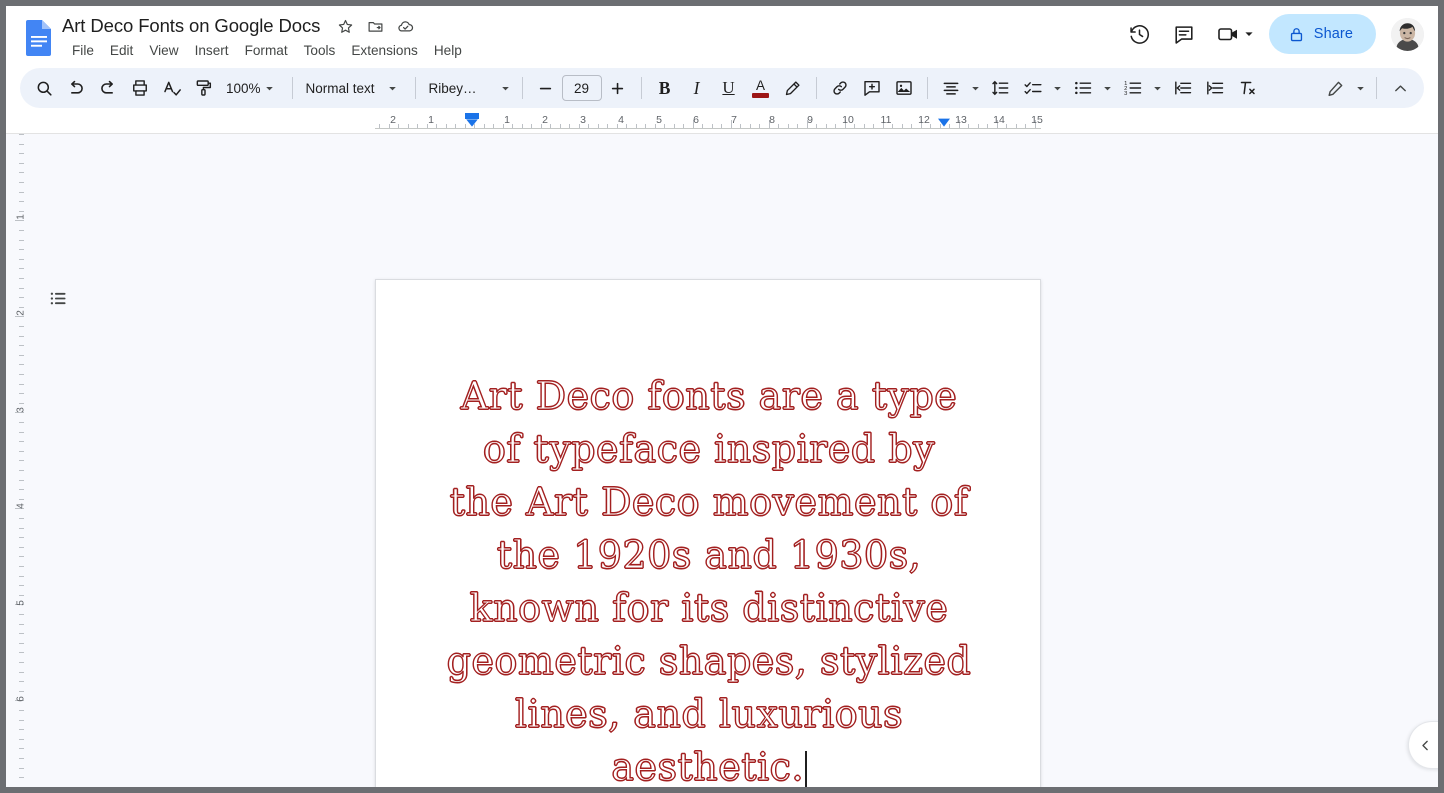 Image resolution: width=1444 pixels, height=793 pixels. Describe the element at coordinates (665, 88) in the screenshot. I see `bold-icon: B` at that location.